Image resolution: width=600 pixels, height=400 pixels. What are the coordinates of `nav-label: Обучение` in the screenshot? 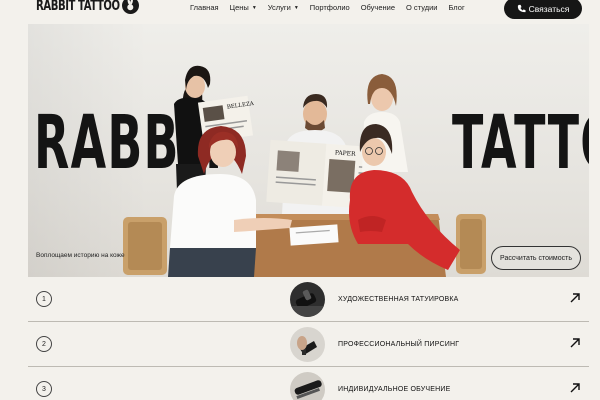 It's located at (378, 7).